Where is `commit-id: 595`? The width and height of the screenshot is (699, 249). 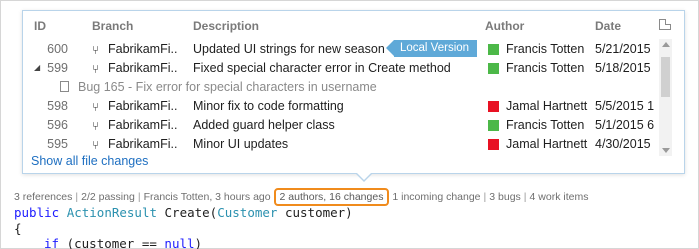
commit-id: 595 is located at coordinates (57, 144).